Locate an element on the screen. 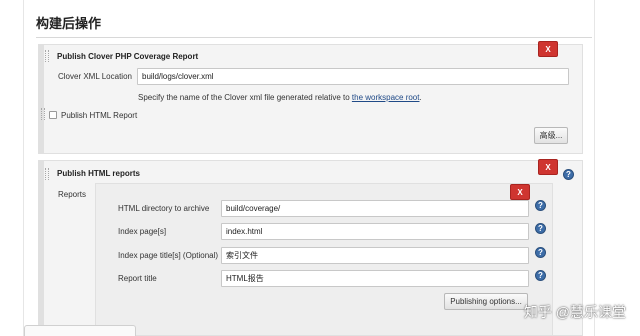 This screenshot has height=336, width=640. delete-report-button: X is located at coordinates (520, 192).